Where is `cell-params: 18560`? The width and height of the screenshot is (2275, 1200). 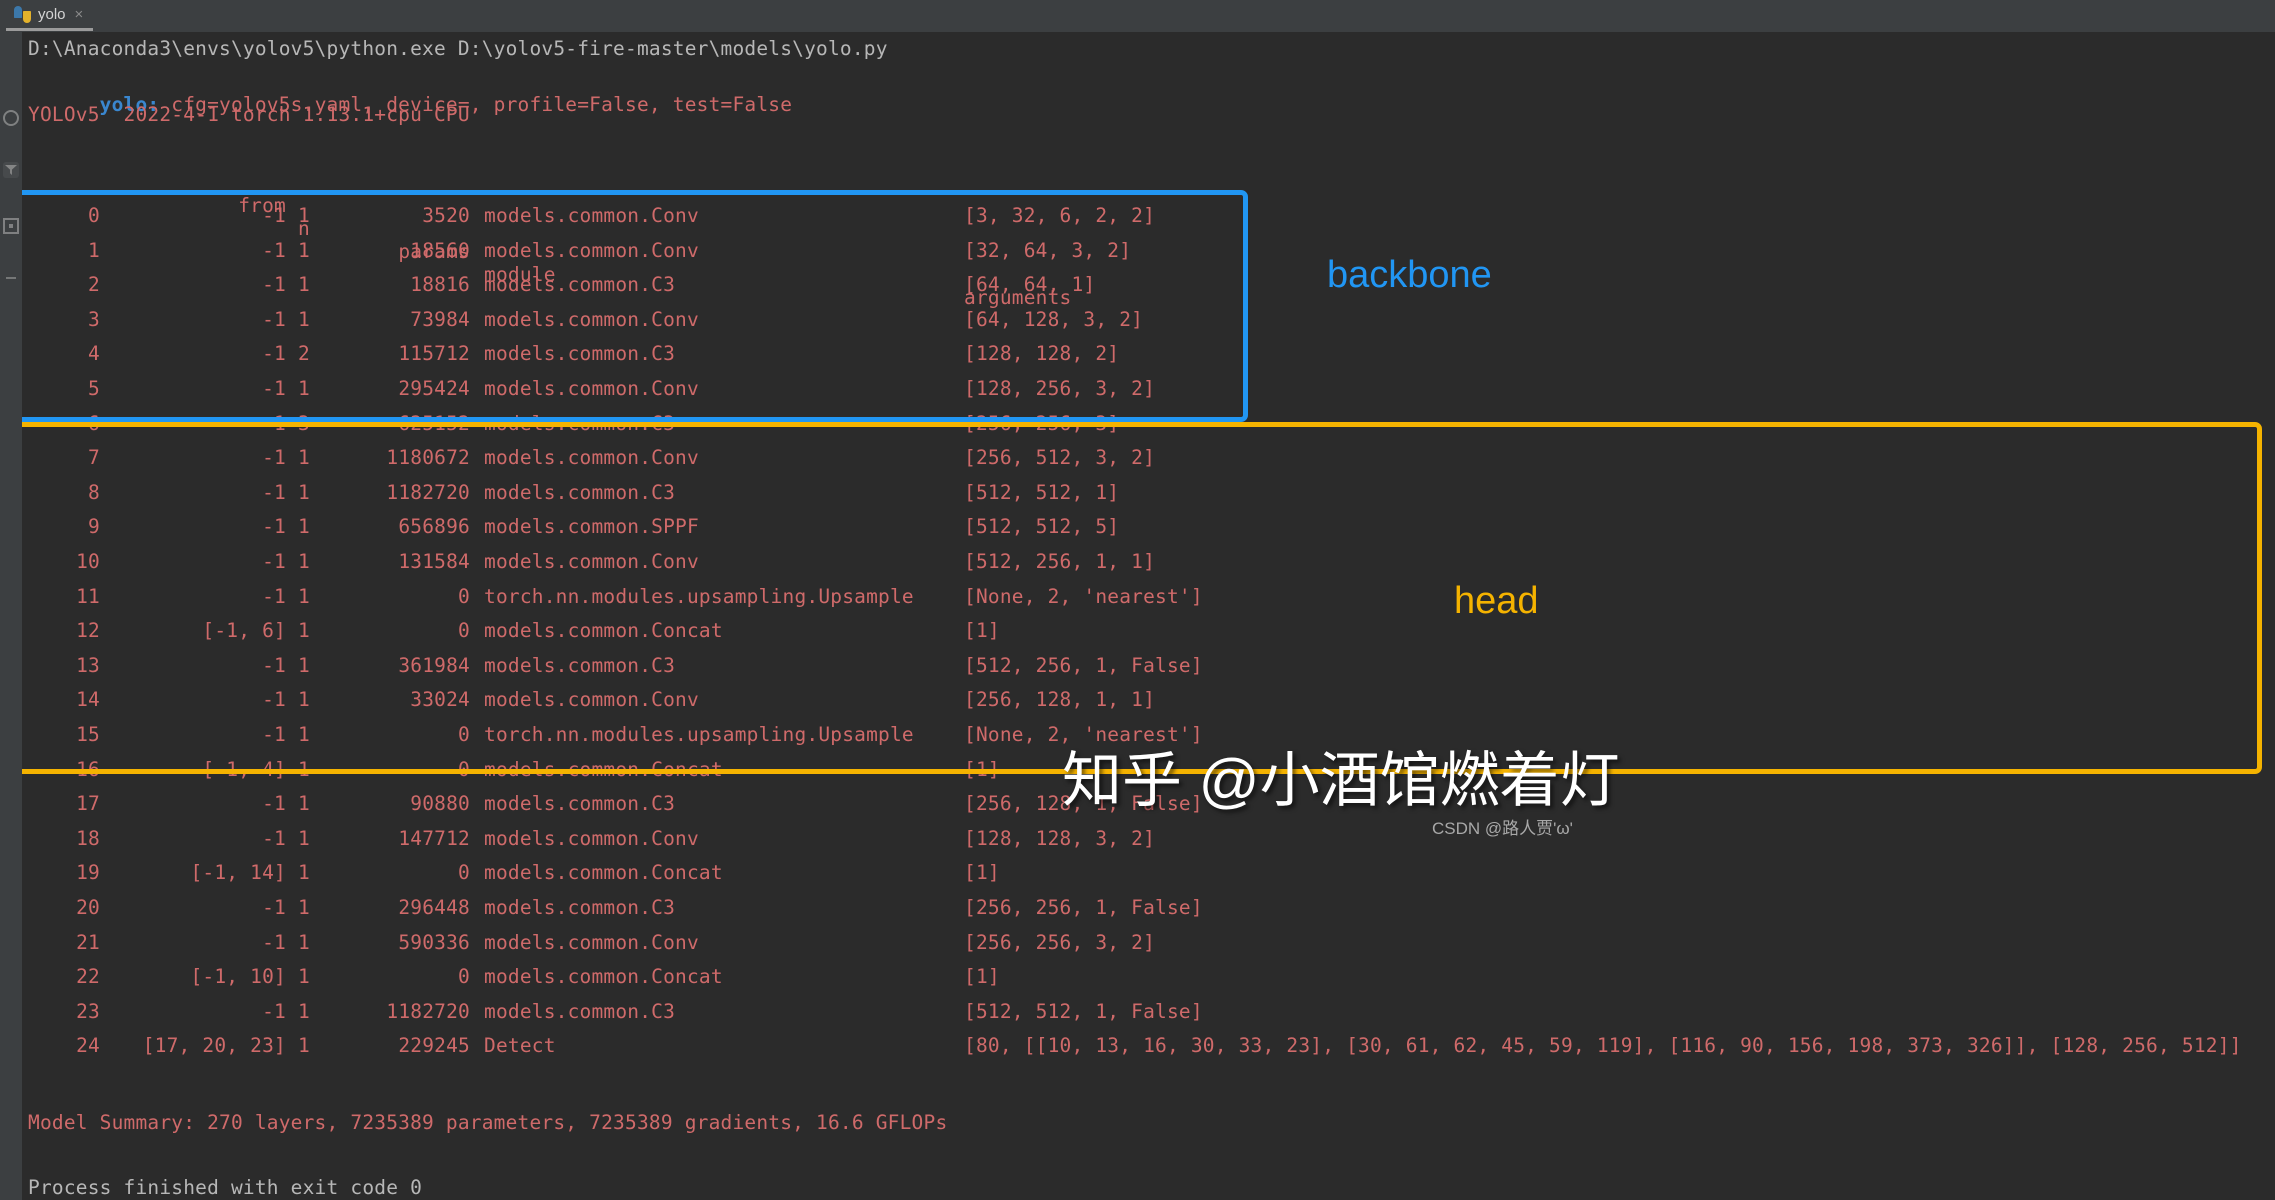 cell-params: 18560 is located at coordinates (440, 250).